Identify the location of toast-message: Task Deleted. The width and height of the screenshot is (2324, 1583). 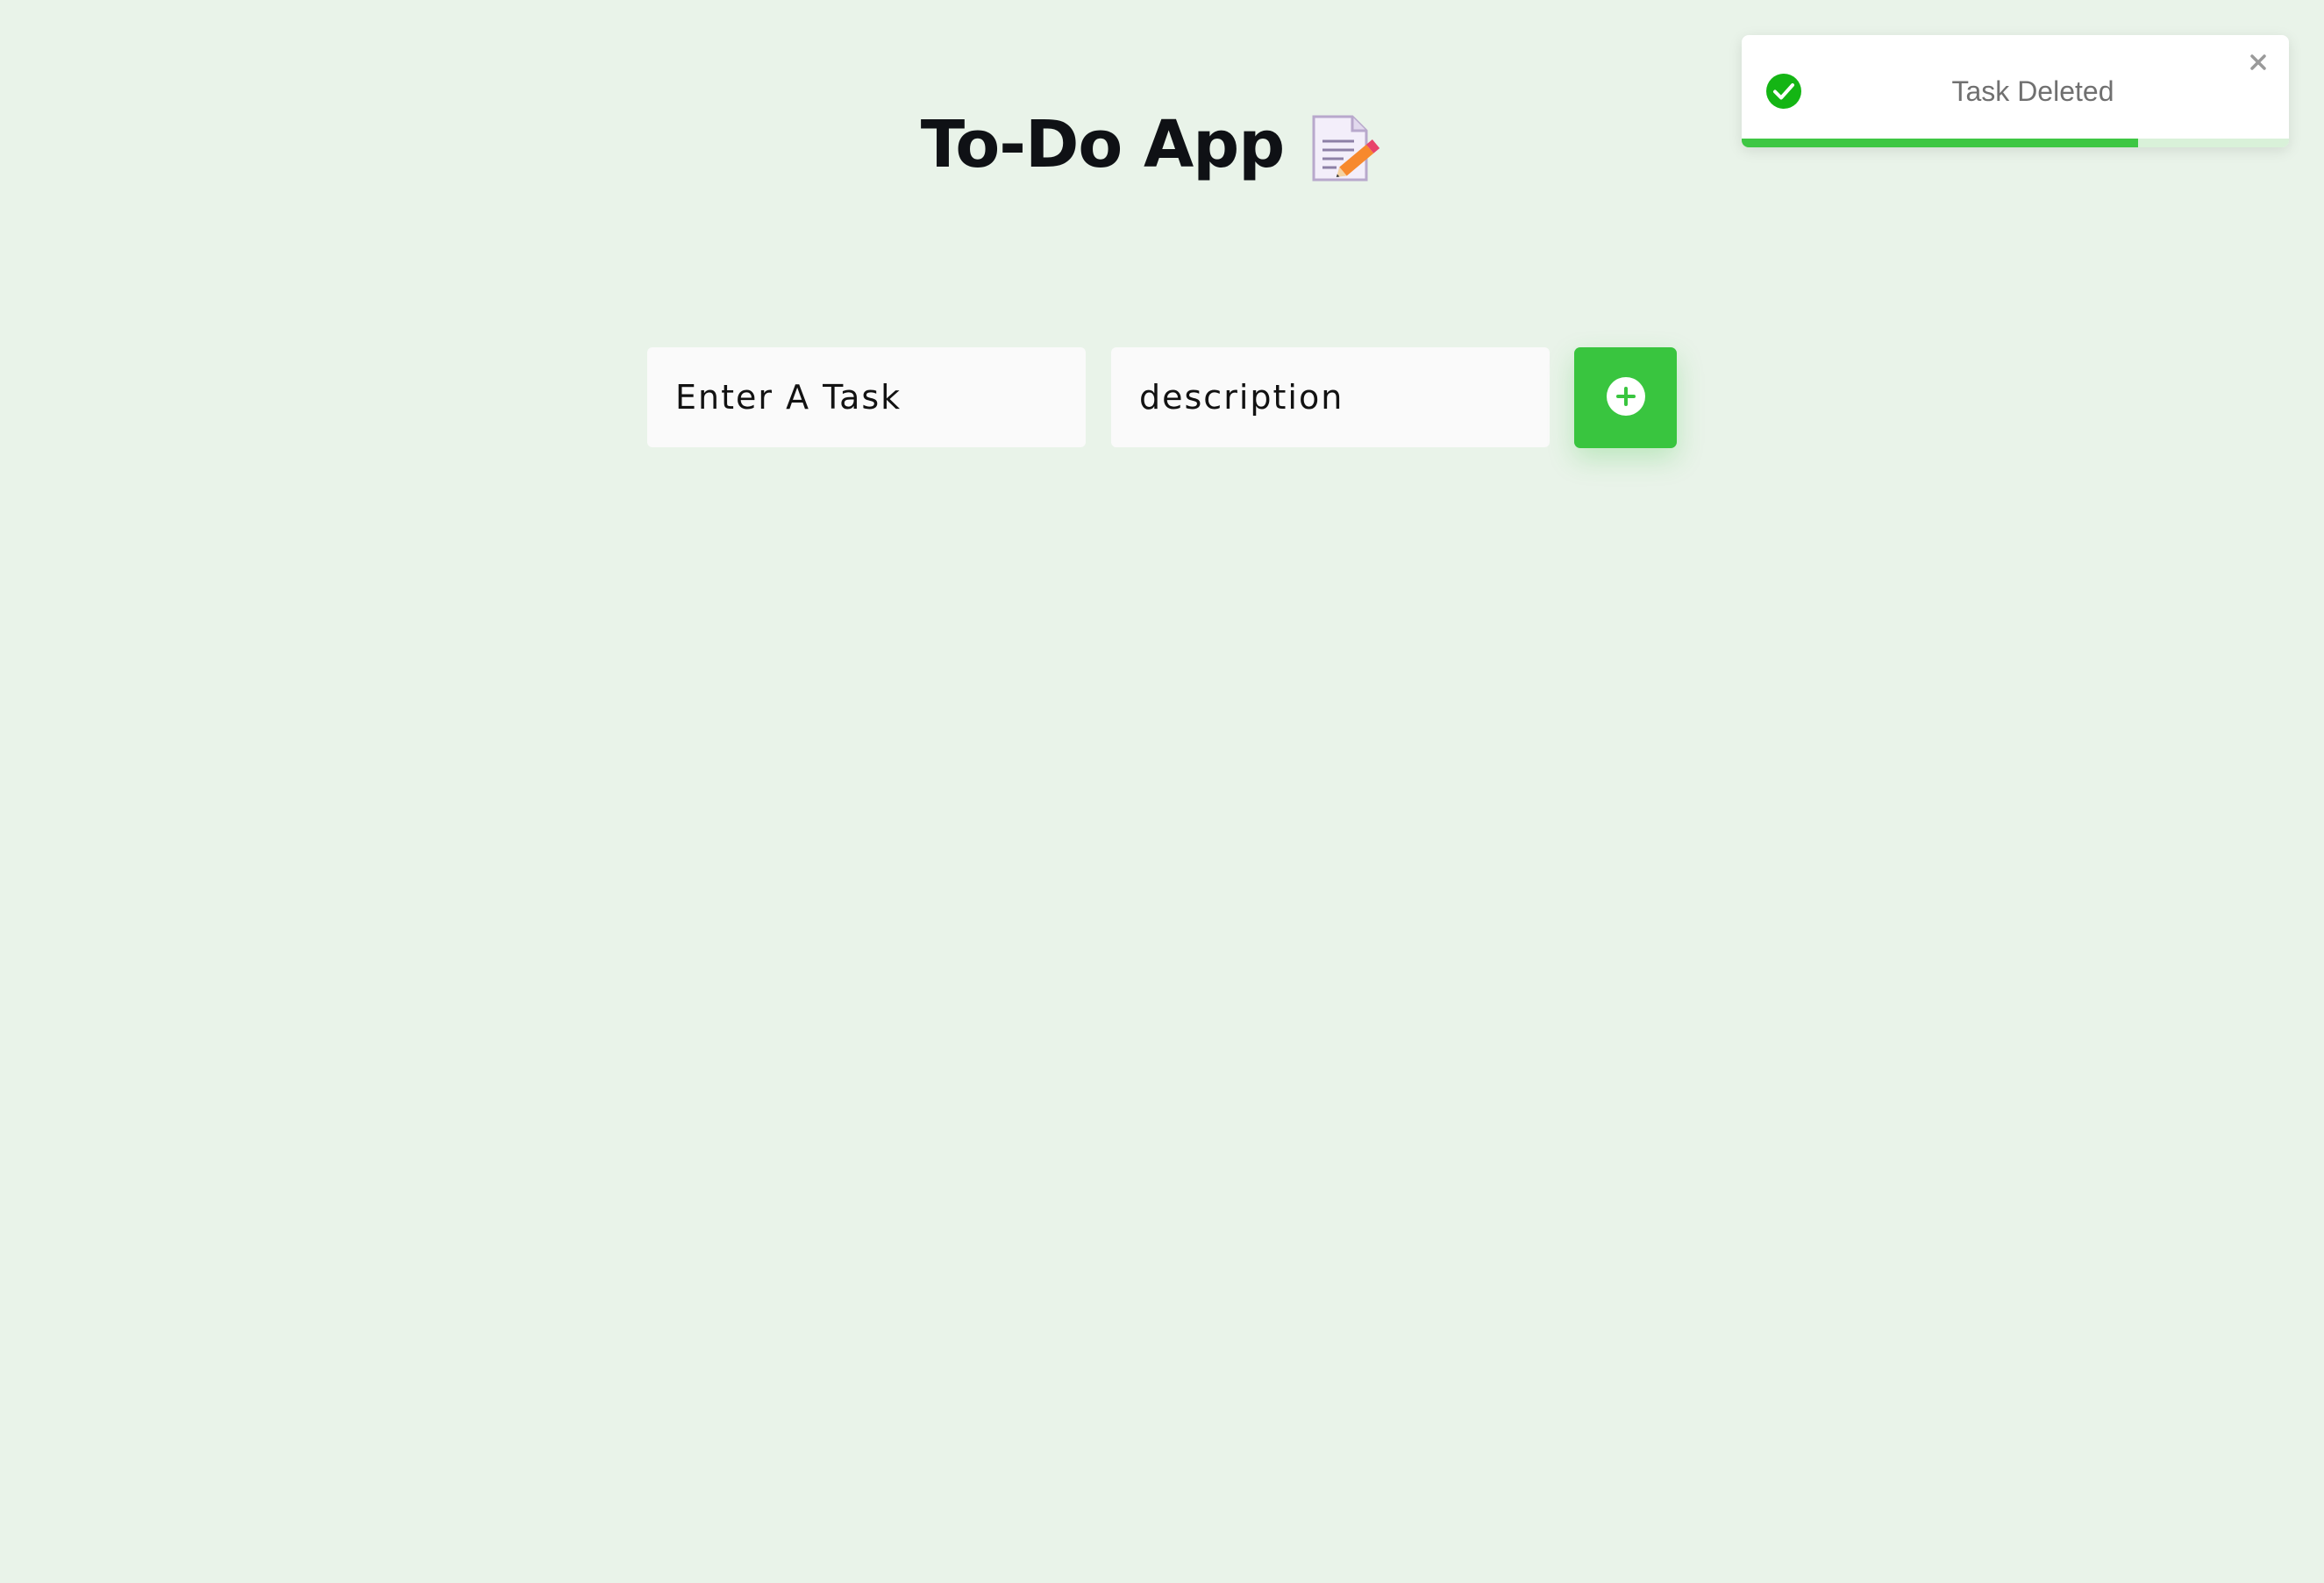
(2032, 91).